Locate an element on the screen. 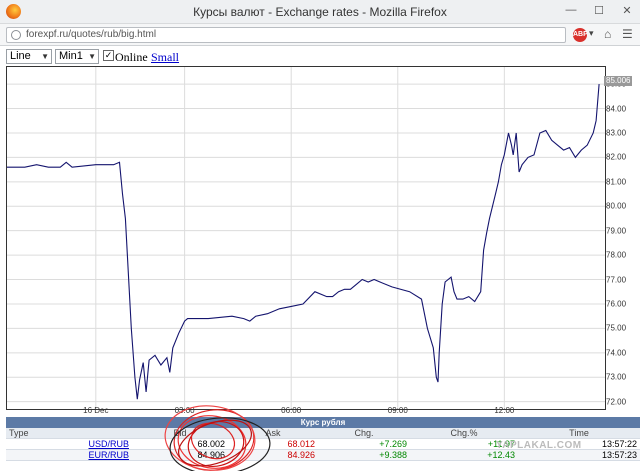  interval-select: Min1 ▼ is located at coordinates (77, 56).